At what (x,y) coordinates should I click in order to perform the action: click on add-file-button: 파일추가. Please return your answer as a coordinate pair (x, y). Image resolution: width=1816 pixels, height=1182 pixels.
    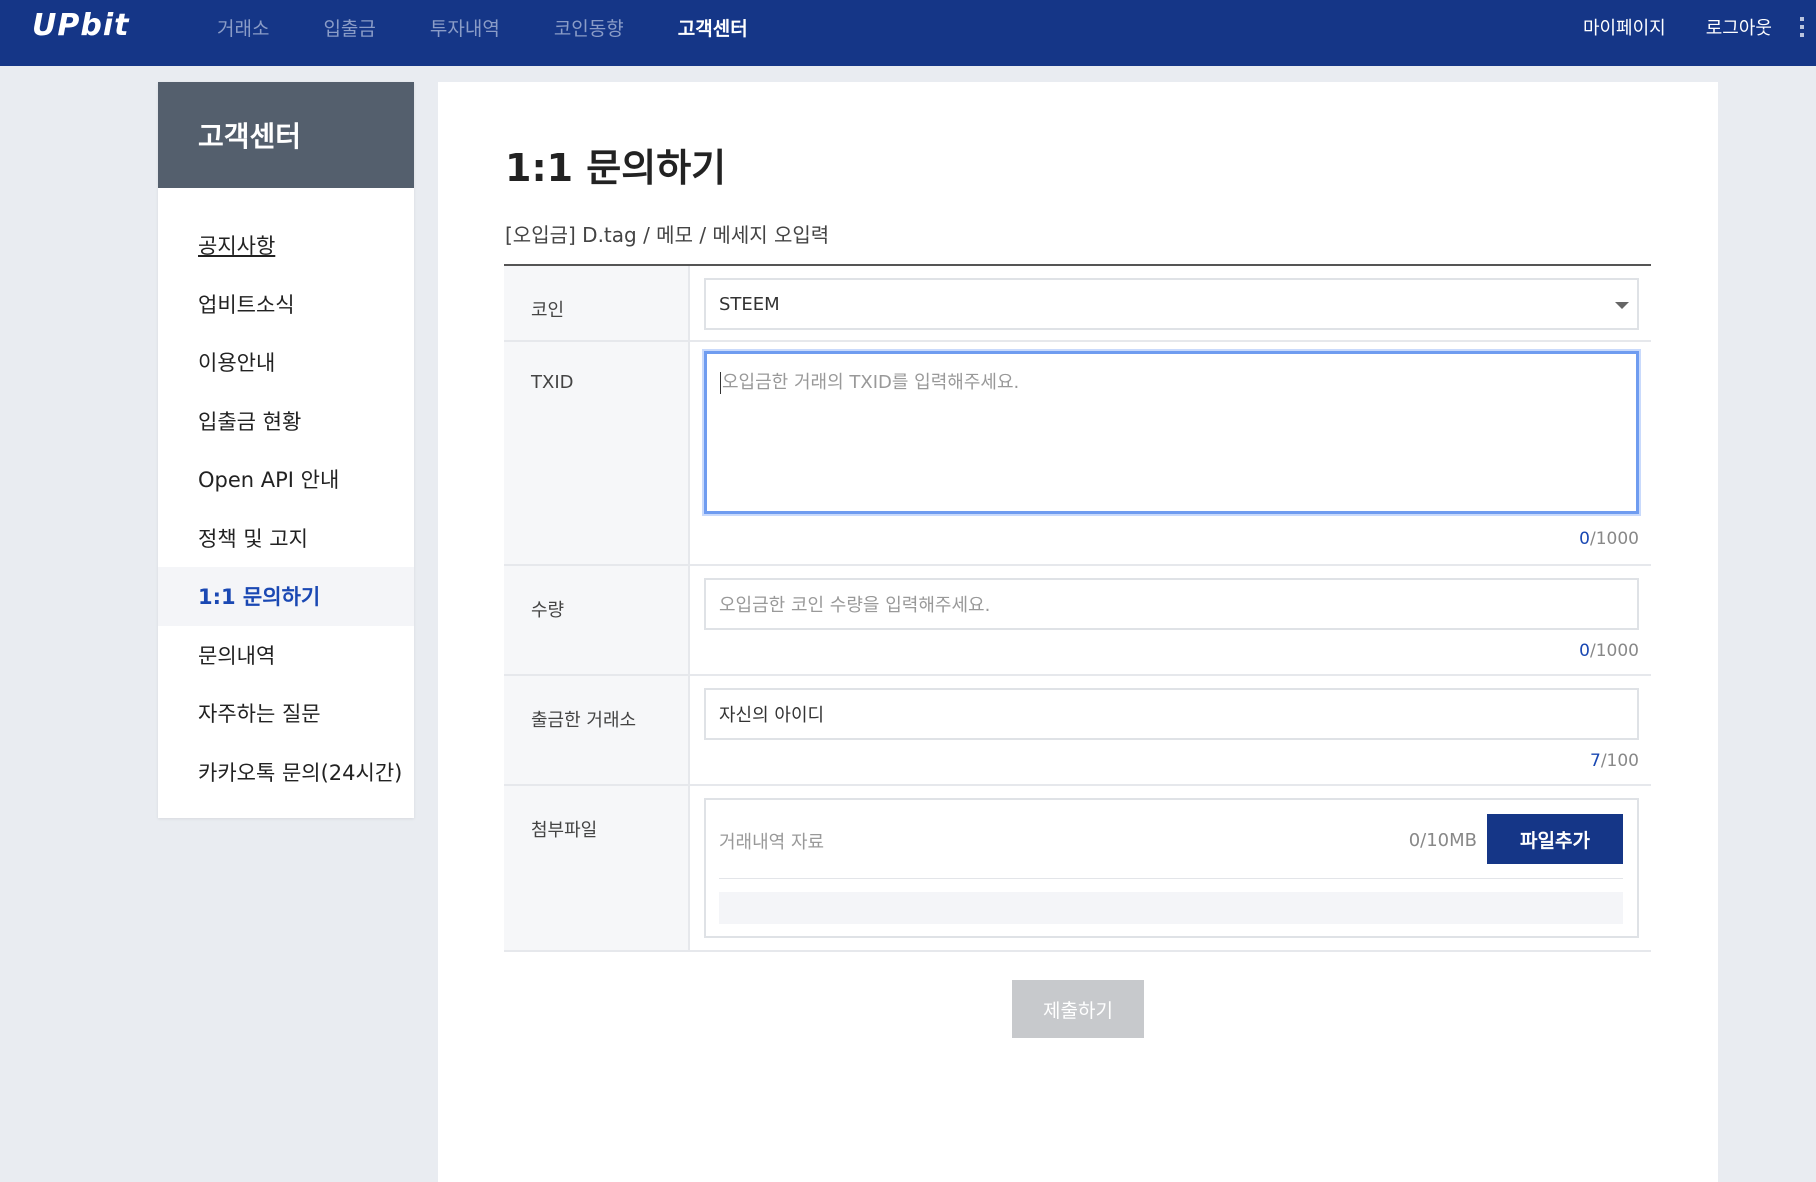
    Looking at the image, I should click on (1555, 839).